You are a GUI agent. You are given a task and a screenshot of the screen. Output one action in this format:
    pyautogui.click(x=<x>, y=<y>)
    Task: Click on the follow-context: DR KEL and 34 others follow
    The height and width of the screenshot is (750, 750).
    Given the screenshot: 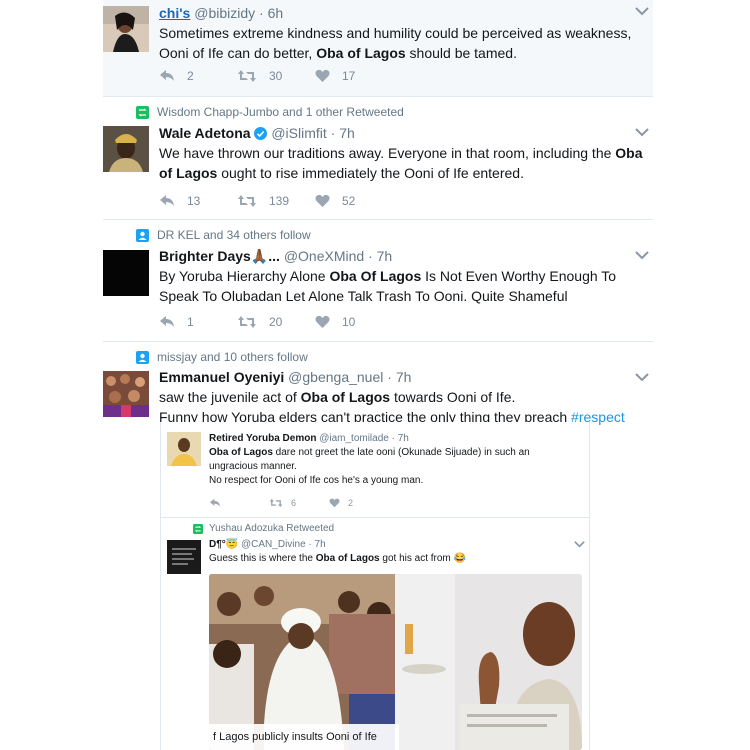 What is the action you would take?
    pyautogui.click(x=223, y=235)
    